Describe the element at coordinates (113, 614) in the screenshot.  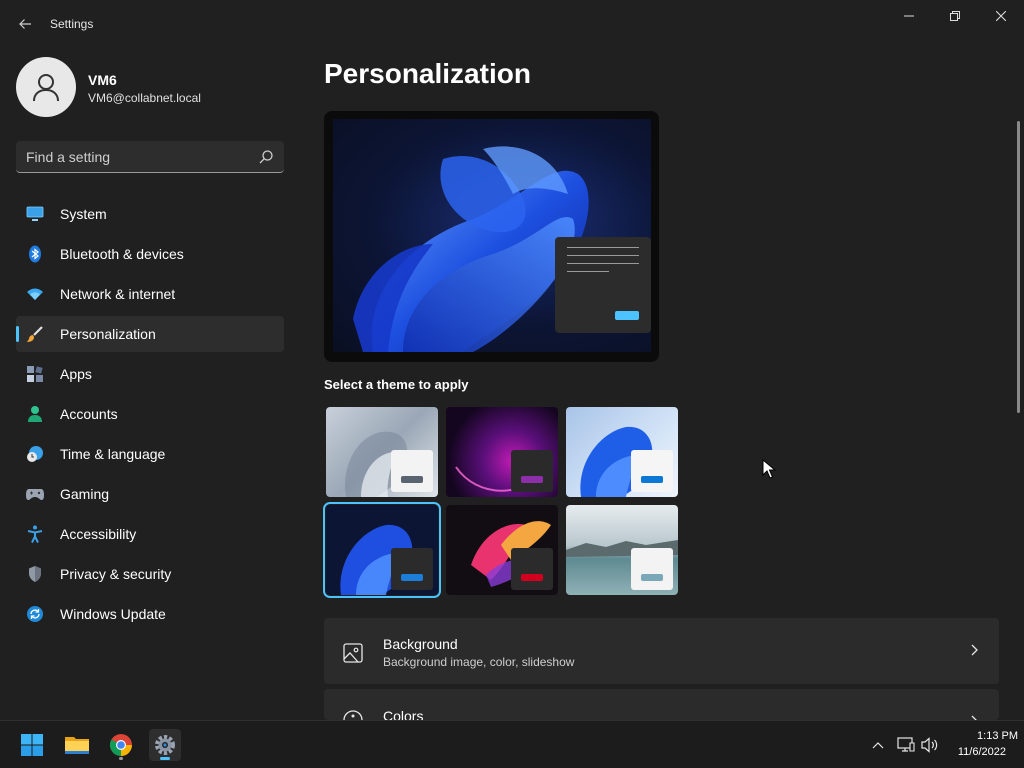
I see `sidebar-item-label: Windows Update` at that location.